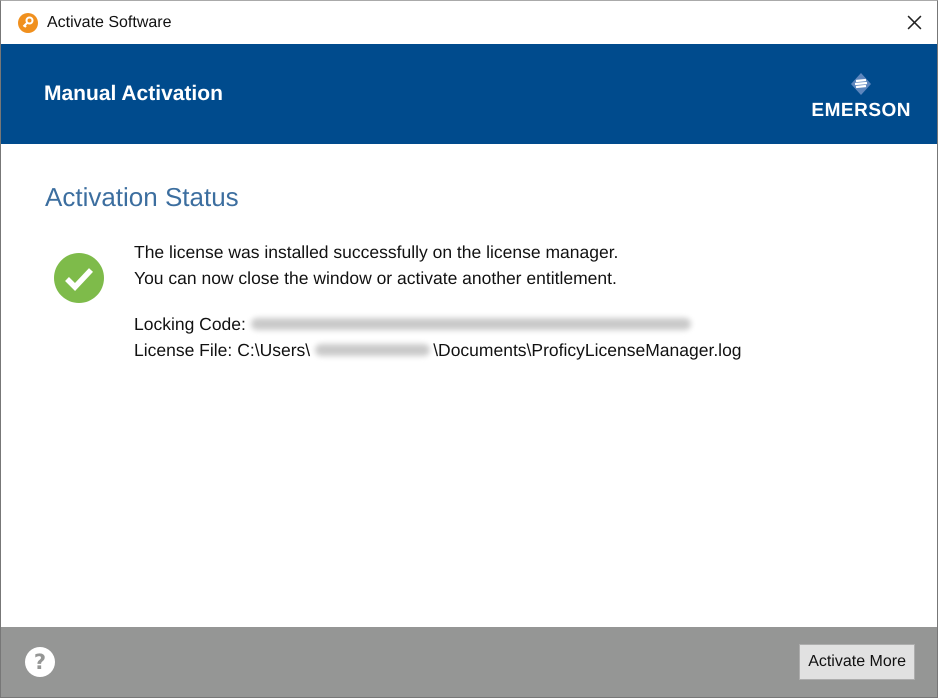 The height and width of the screenshot is (698, 938). Describe the element at coordinates (587, 350) in the screenshot. I see `file-path: \Documents\ProficyLicenseManager.log` at that location.